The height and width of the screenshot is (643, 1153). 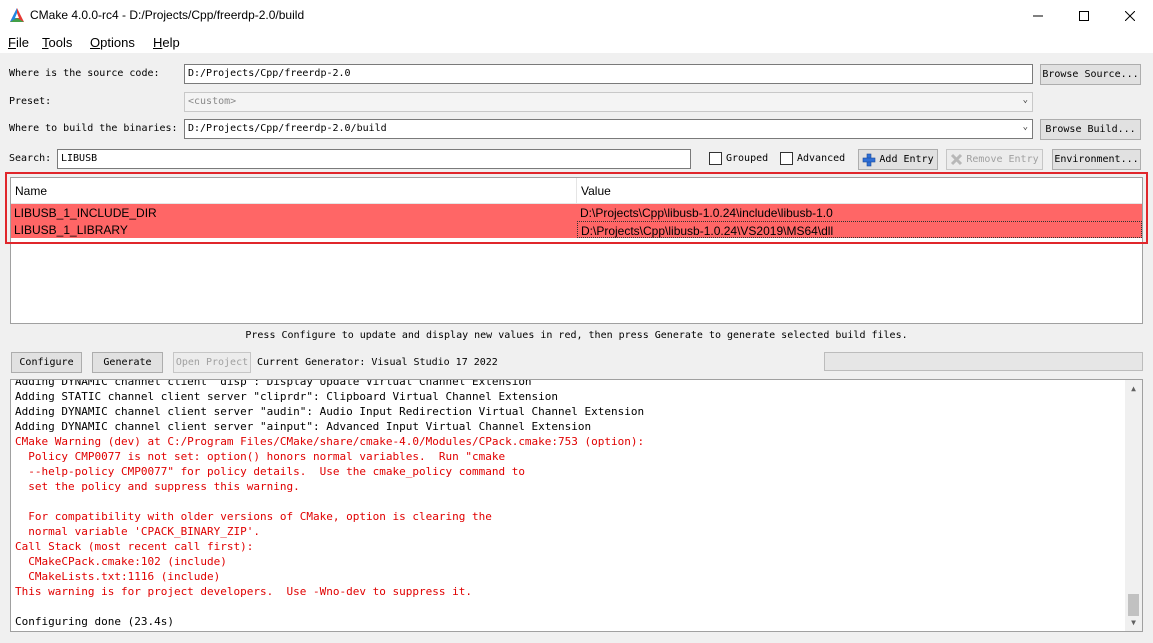 I want to click on menu-file-label: ile, so click(x=22, y=42).